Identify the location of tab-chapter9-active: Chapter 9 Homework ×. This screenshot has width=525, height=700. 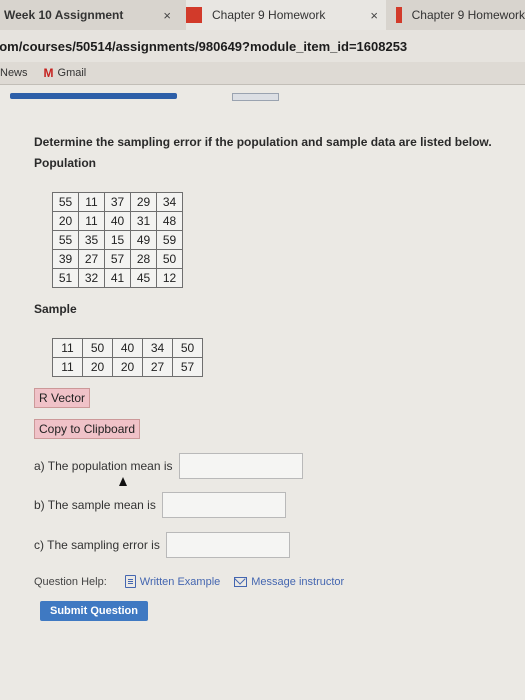
(286, 15).